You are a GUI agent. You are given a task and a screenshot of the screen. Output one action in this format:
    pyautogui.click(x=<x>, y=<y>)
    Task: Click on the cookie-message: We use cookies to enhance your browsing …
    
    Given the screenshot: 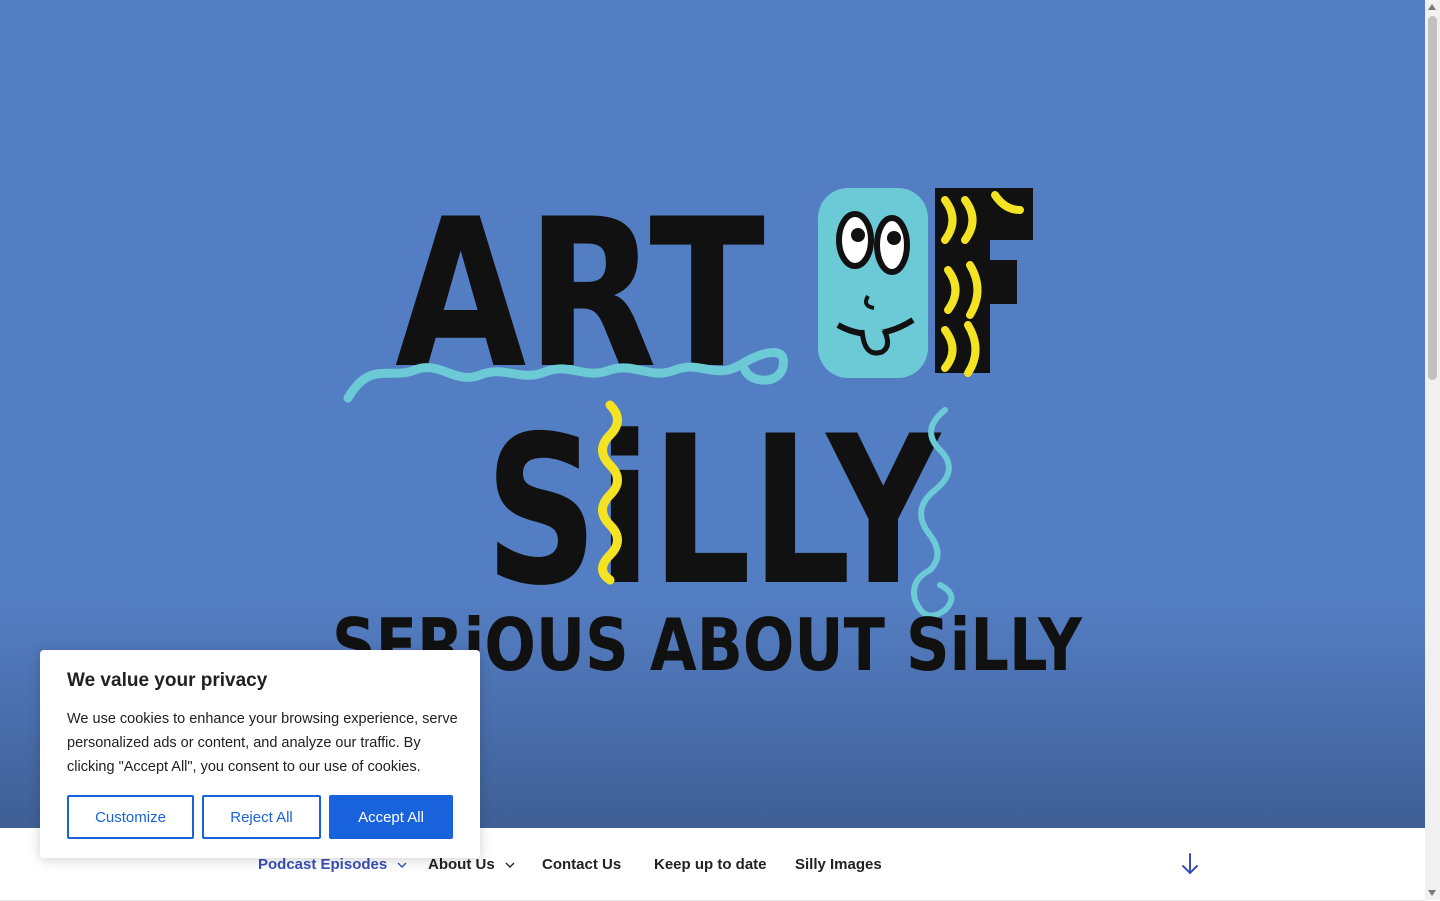 What is the action you would take?
    pyautogui.click(x=262, y=743)
    